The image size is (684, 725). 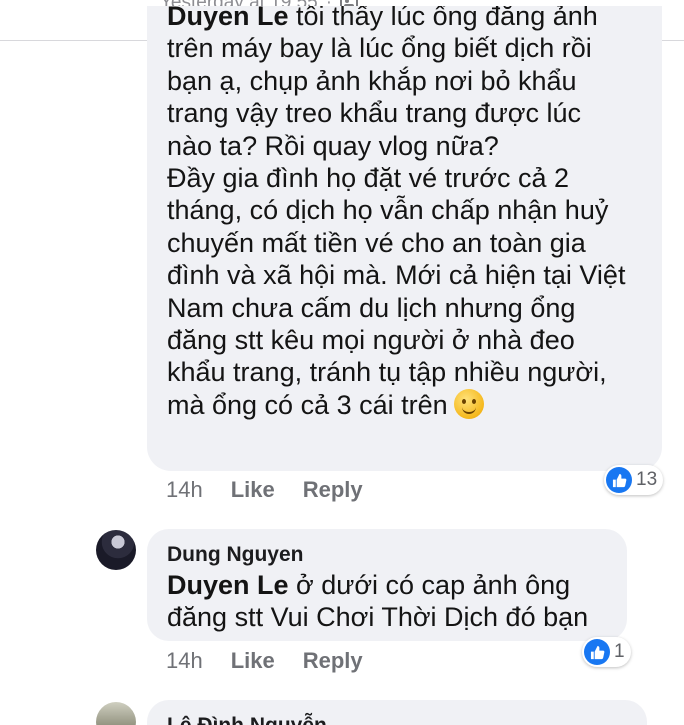 I want to click on comment-text-first-line: tôi thấy lúc ổng đăng ảnh, so click(x=443, y=18).